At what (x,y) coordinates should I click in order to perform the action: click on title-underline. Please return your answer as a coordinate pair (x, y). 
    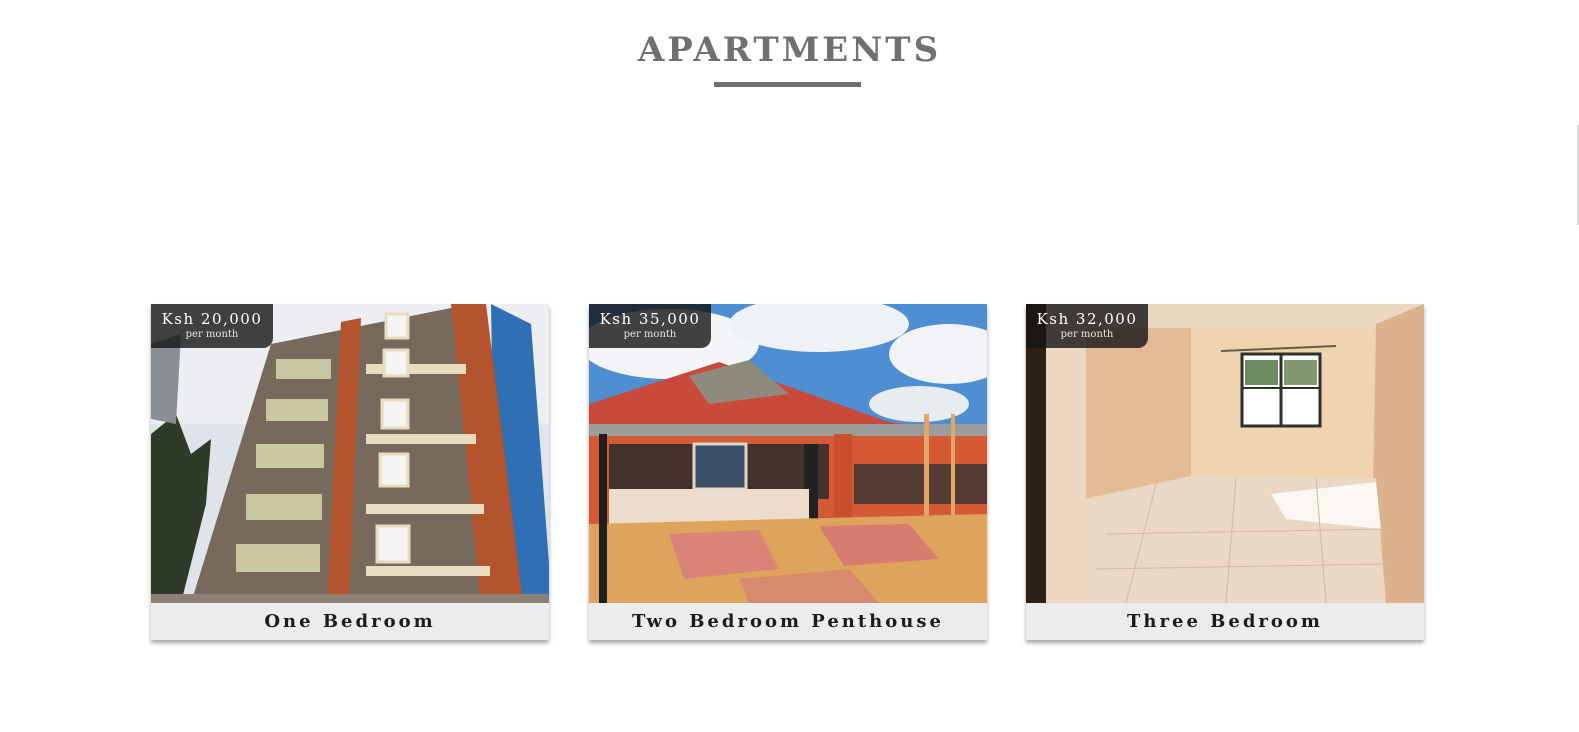
    Looking at the image, I should click on (787, 84).